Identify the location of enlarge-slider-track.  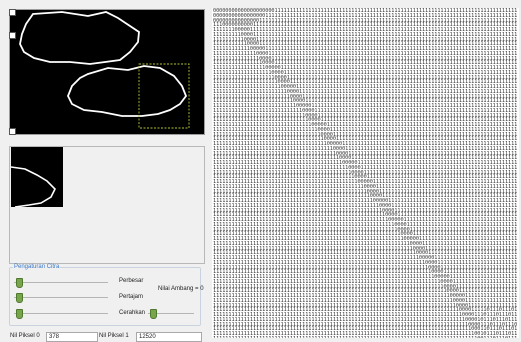
(61, 282).